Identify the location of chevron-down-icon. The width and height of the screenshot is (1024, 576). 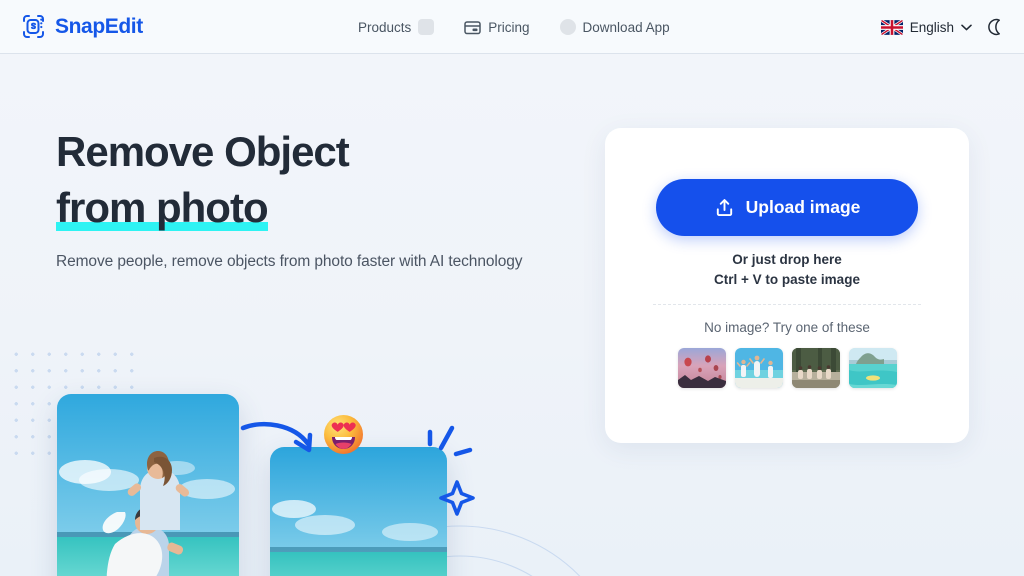
(966, 27).